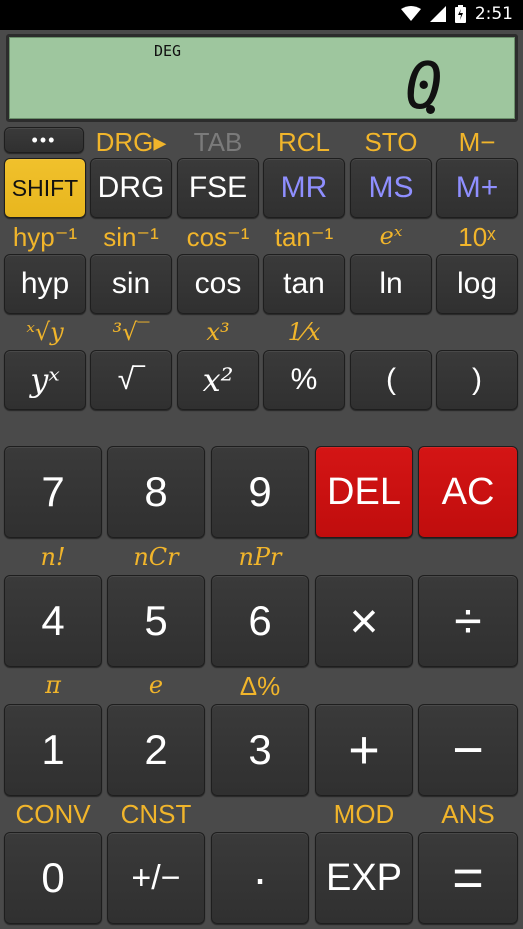  I want to click on equals-button: =, so click(468, 878).